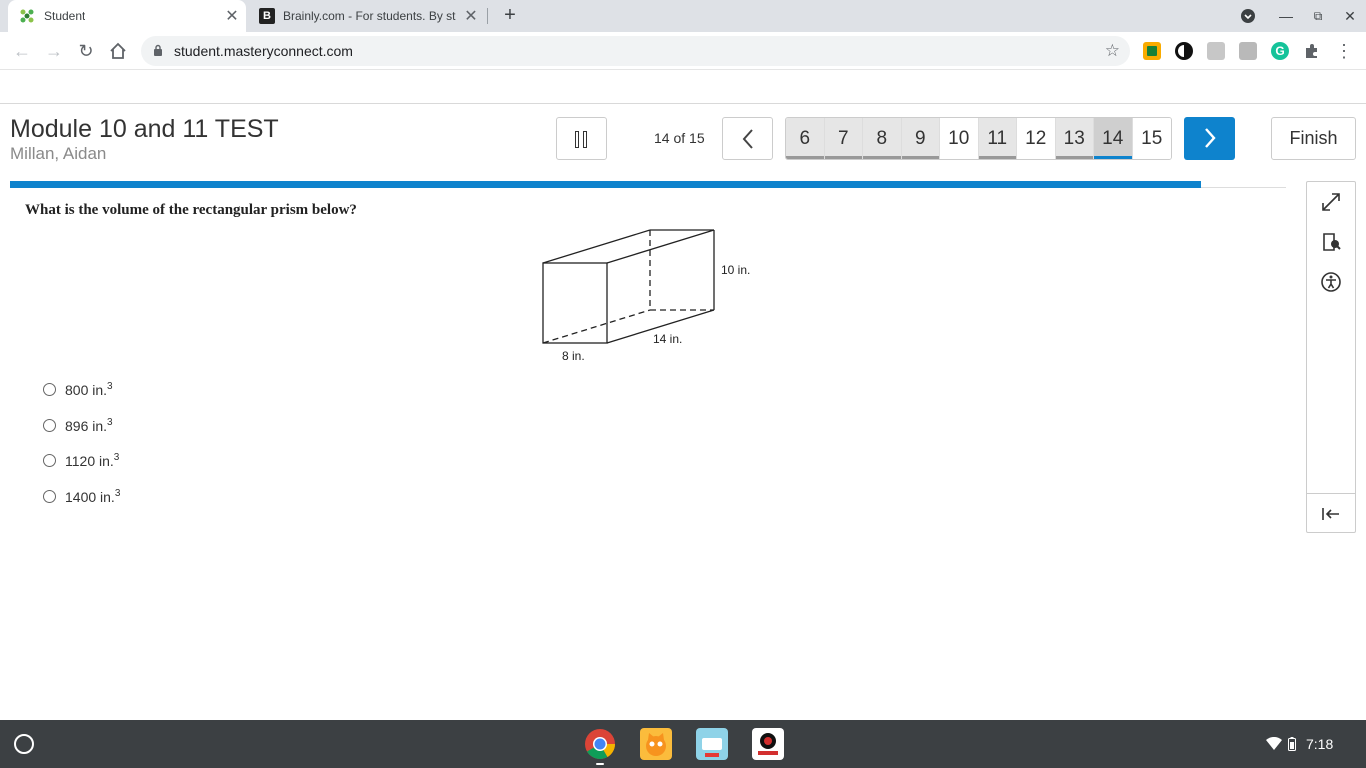  What do you see at coordinates (1313, 138) in the screenshot?
I see `finish-button: Finish` at bounding box center [1313, 138].